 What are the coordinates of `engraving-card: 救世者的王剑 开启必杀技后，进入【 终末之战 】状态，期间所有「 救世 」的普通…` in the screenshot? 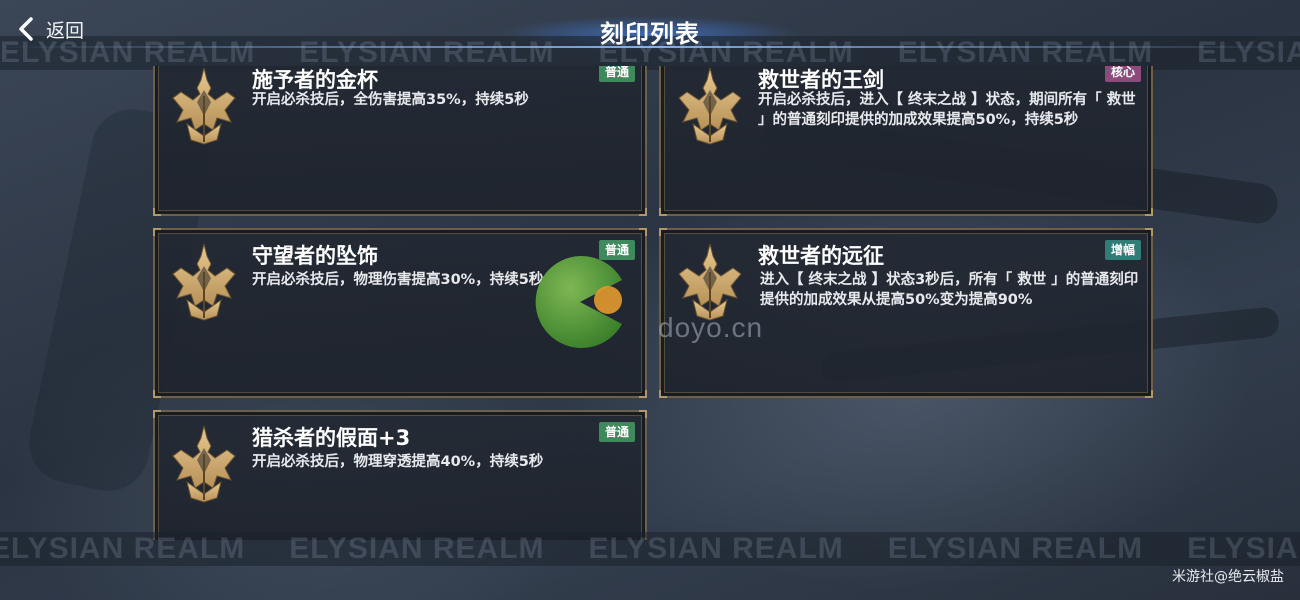 It's located at (906, 141).